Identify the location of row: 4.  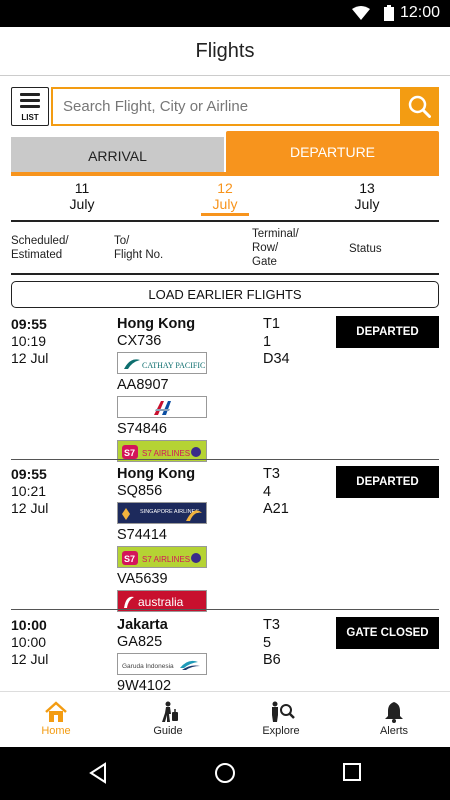
(267, 491).